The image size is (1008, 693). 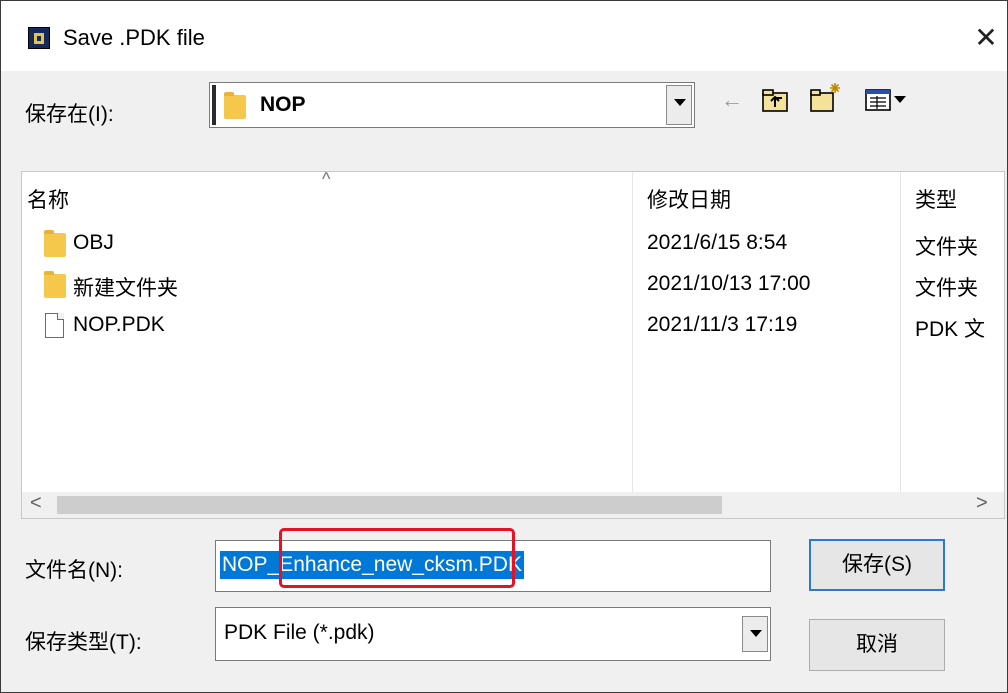 I want to click on filename-label: 文件名(N):, so click(x=74, y=570).